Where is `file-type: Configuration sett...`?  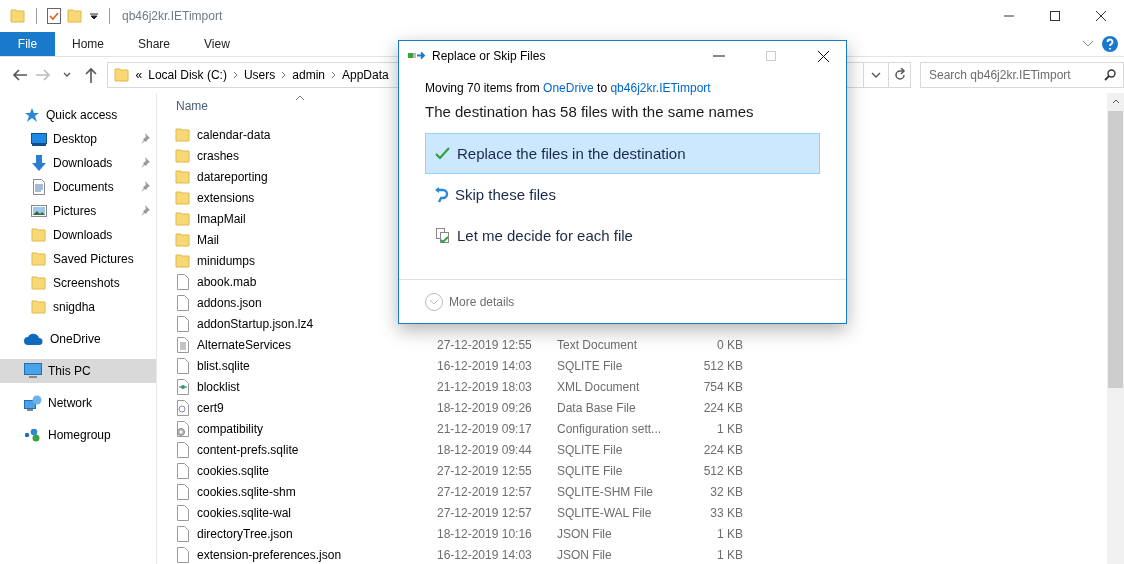
file-type: Configuration sett... is located at coordinates (609, 428).